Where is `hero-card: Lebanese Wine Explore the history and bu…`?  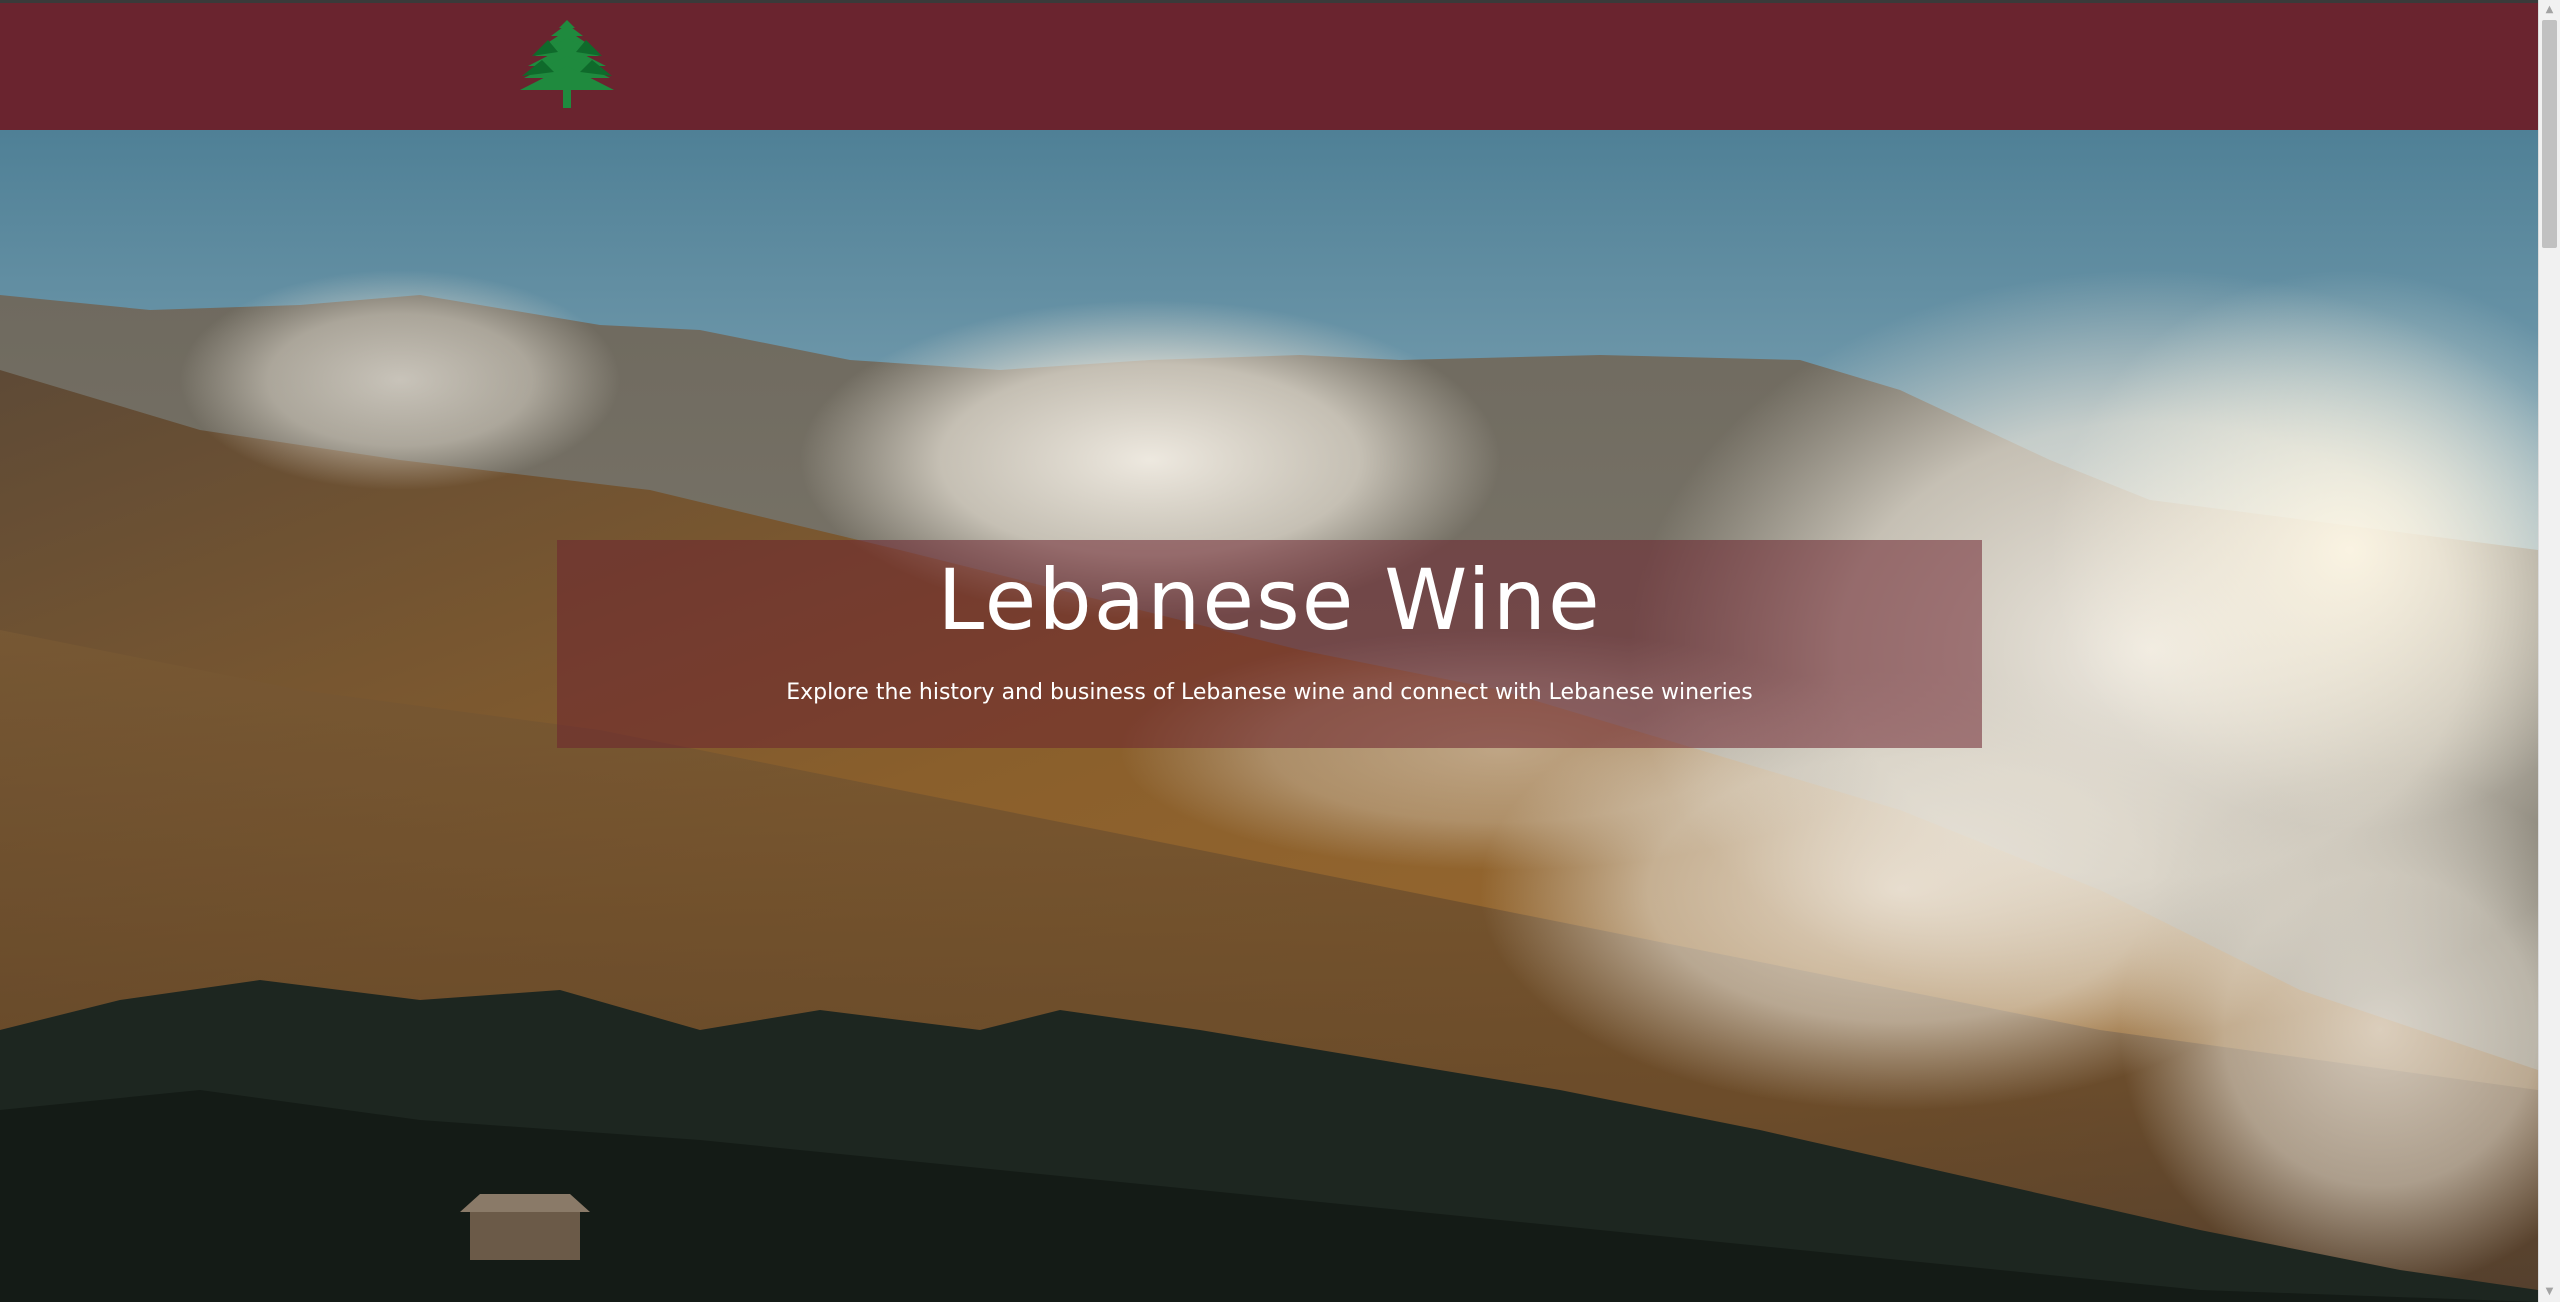
hero-card: Lebanese Wine Explore the history and bu… is located at coordinates (1269, 644).